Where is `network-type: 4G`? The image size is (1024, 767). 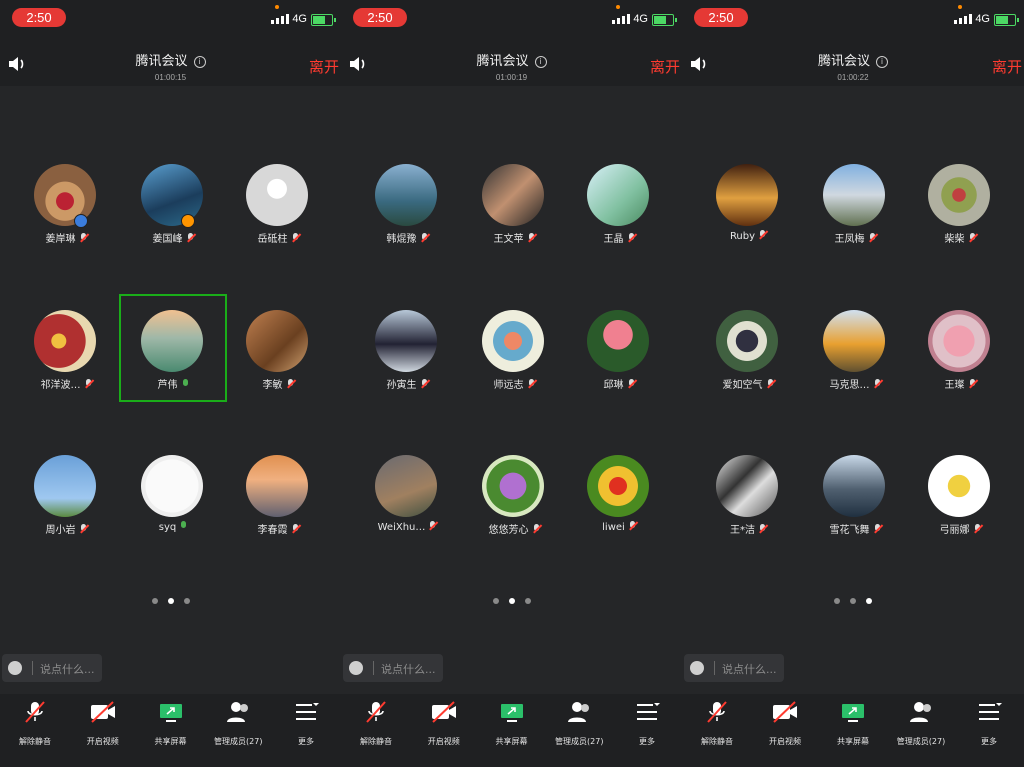 network-type: 4G is located at coordinates (982, 19).